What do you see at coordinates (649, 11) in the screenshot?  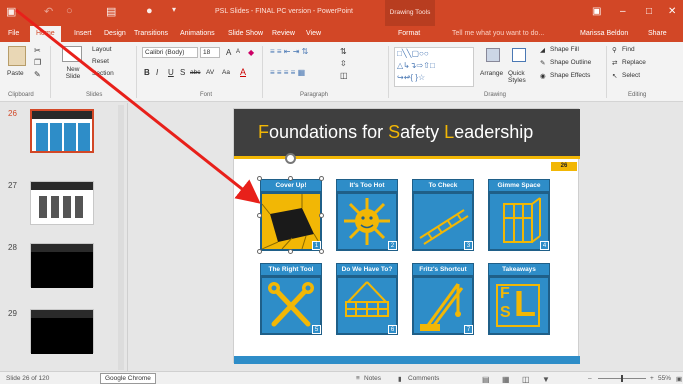 I see `maximize-icon: □` at bounding box center [649, 11].